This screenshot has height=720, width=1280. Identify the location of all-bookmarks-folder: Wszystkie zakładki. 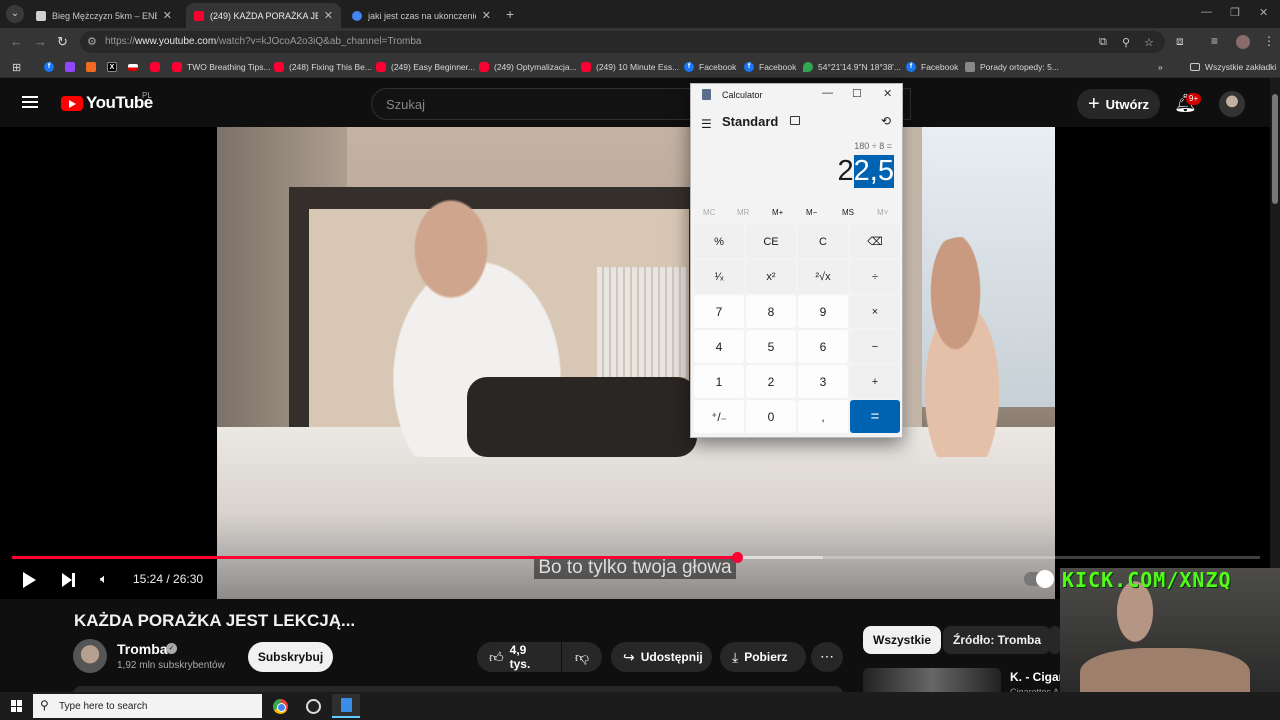
(1233, 67).